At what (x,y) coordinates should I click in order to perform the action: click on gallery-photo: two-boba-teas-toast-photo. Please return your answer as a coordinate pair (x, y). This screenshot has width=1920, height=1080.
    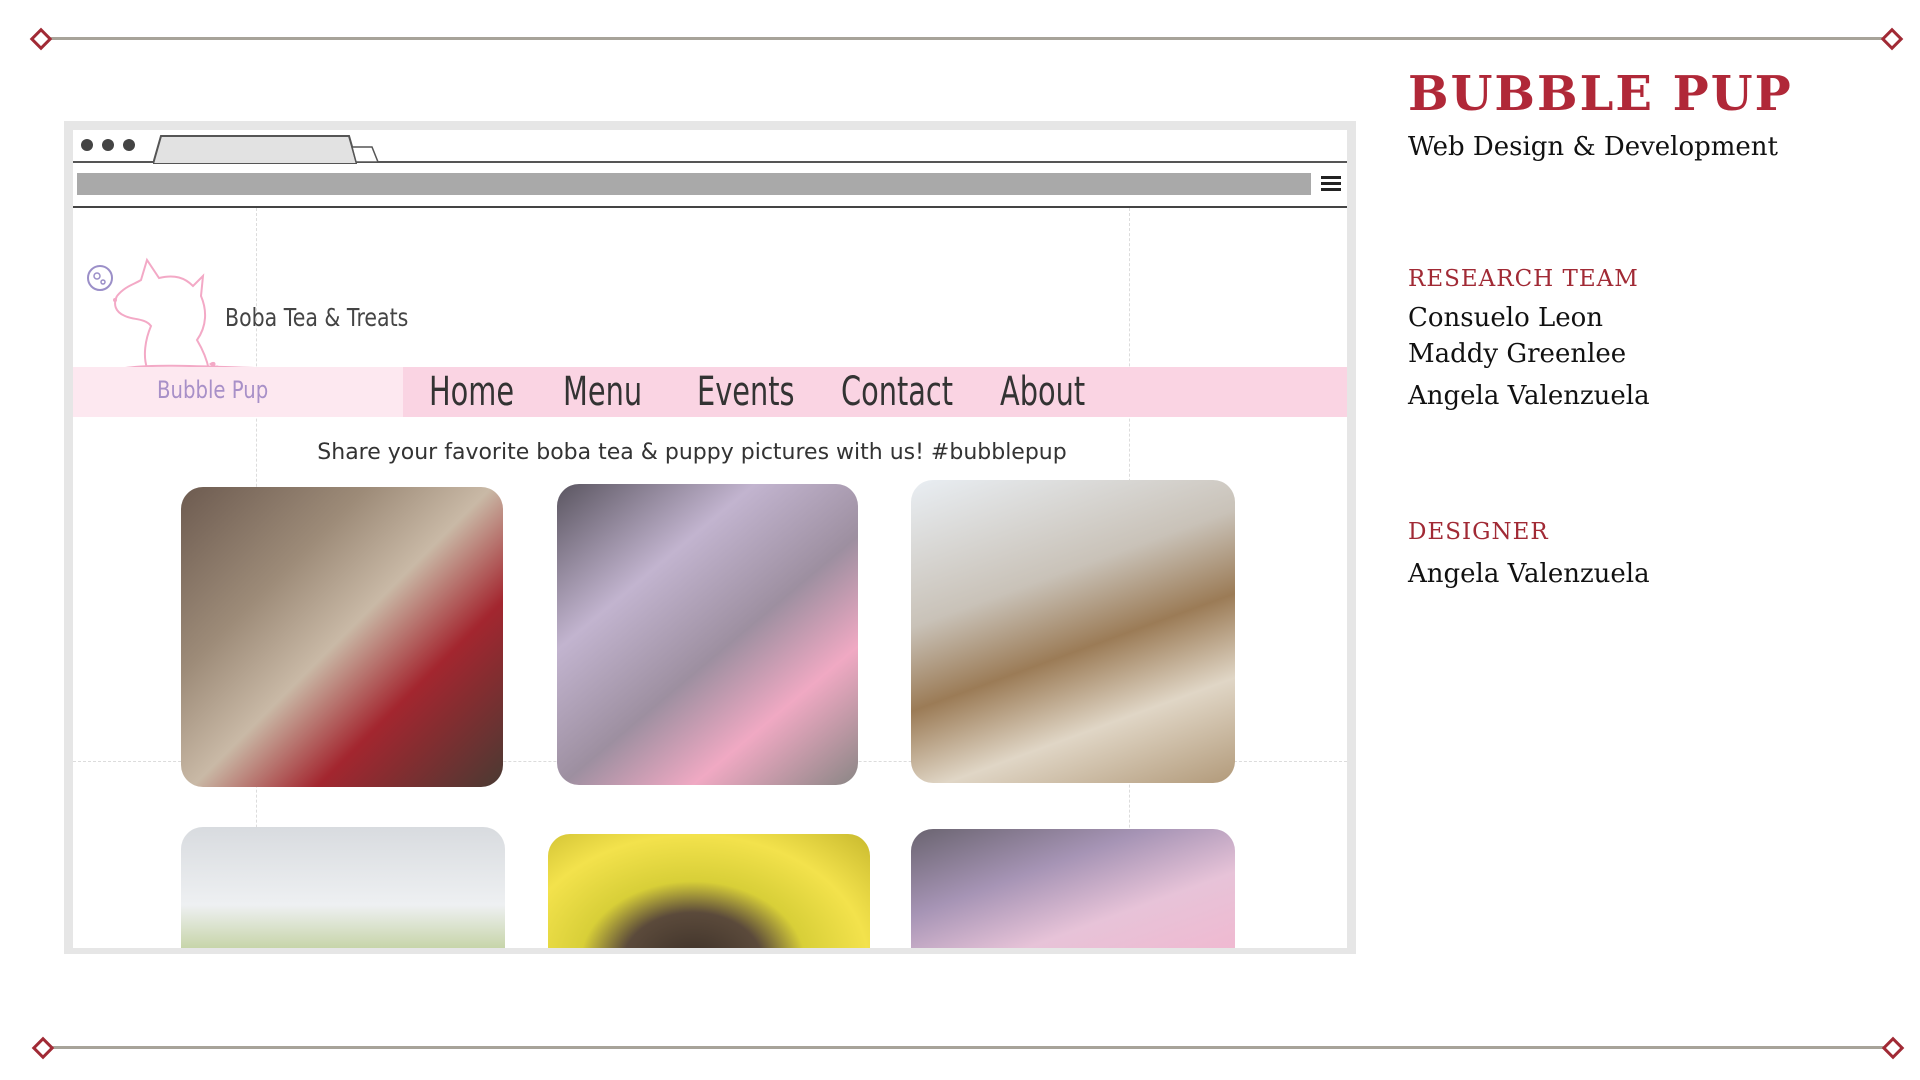
    Looking at the image, I should click on (707, 634).